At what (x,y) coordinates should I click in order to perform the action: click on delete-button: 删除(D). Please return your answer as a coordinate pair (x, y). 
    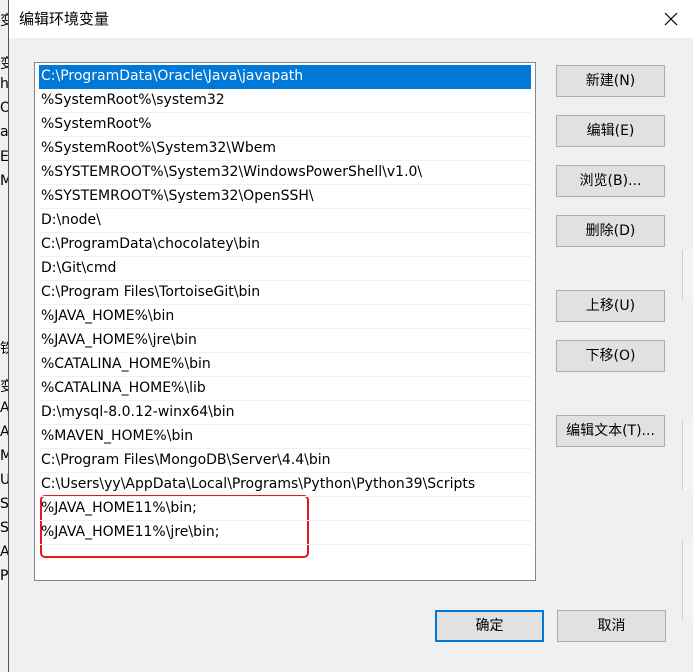
    Looking at the image, I should click on (610, 231).